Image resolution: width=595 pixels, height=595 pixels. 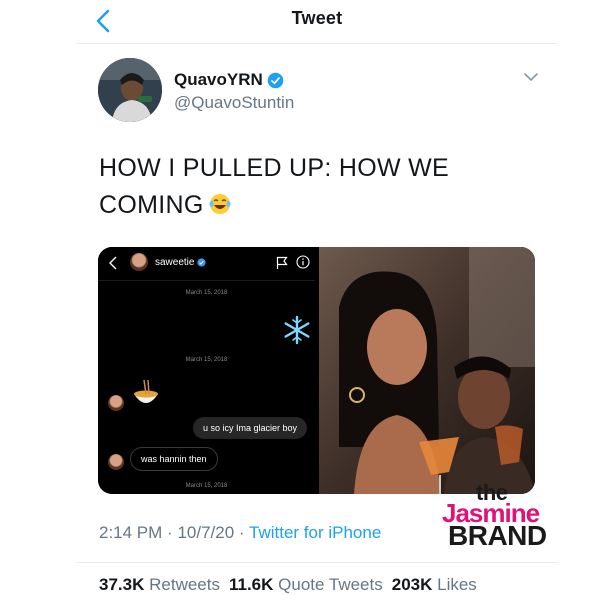 I want to click on info-icon, so click(x=303, y=262).